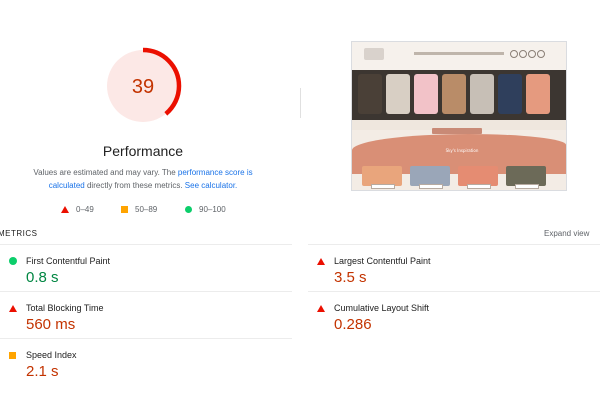  Describe the element at coordinates (51, 324) in the screenshot. I see `metric-value: 560 ms` at that location.